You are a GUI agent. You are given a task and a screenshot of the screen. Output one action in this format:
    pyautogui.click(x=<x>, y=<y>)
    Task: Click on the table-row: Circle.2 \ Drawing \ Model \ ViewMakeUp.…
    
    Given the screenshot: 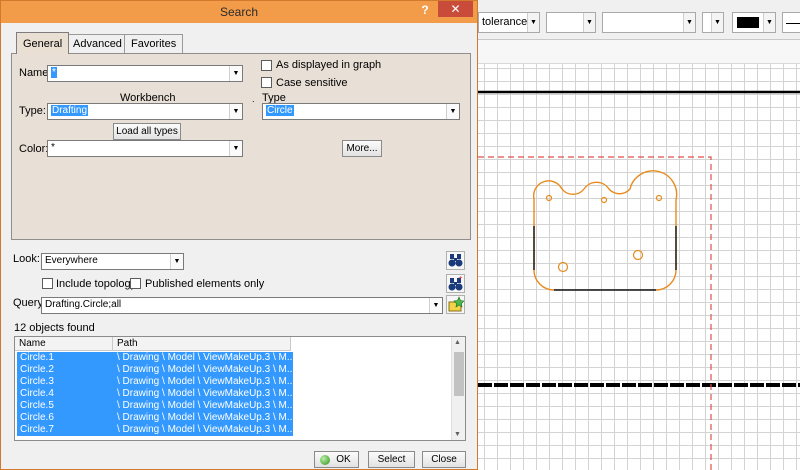 What is the action you would take?
    pyautogui.click(x=156, y=370)
    